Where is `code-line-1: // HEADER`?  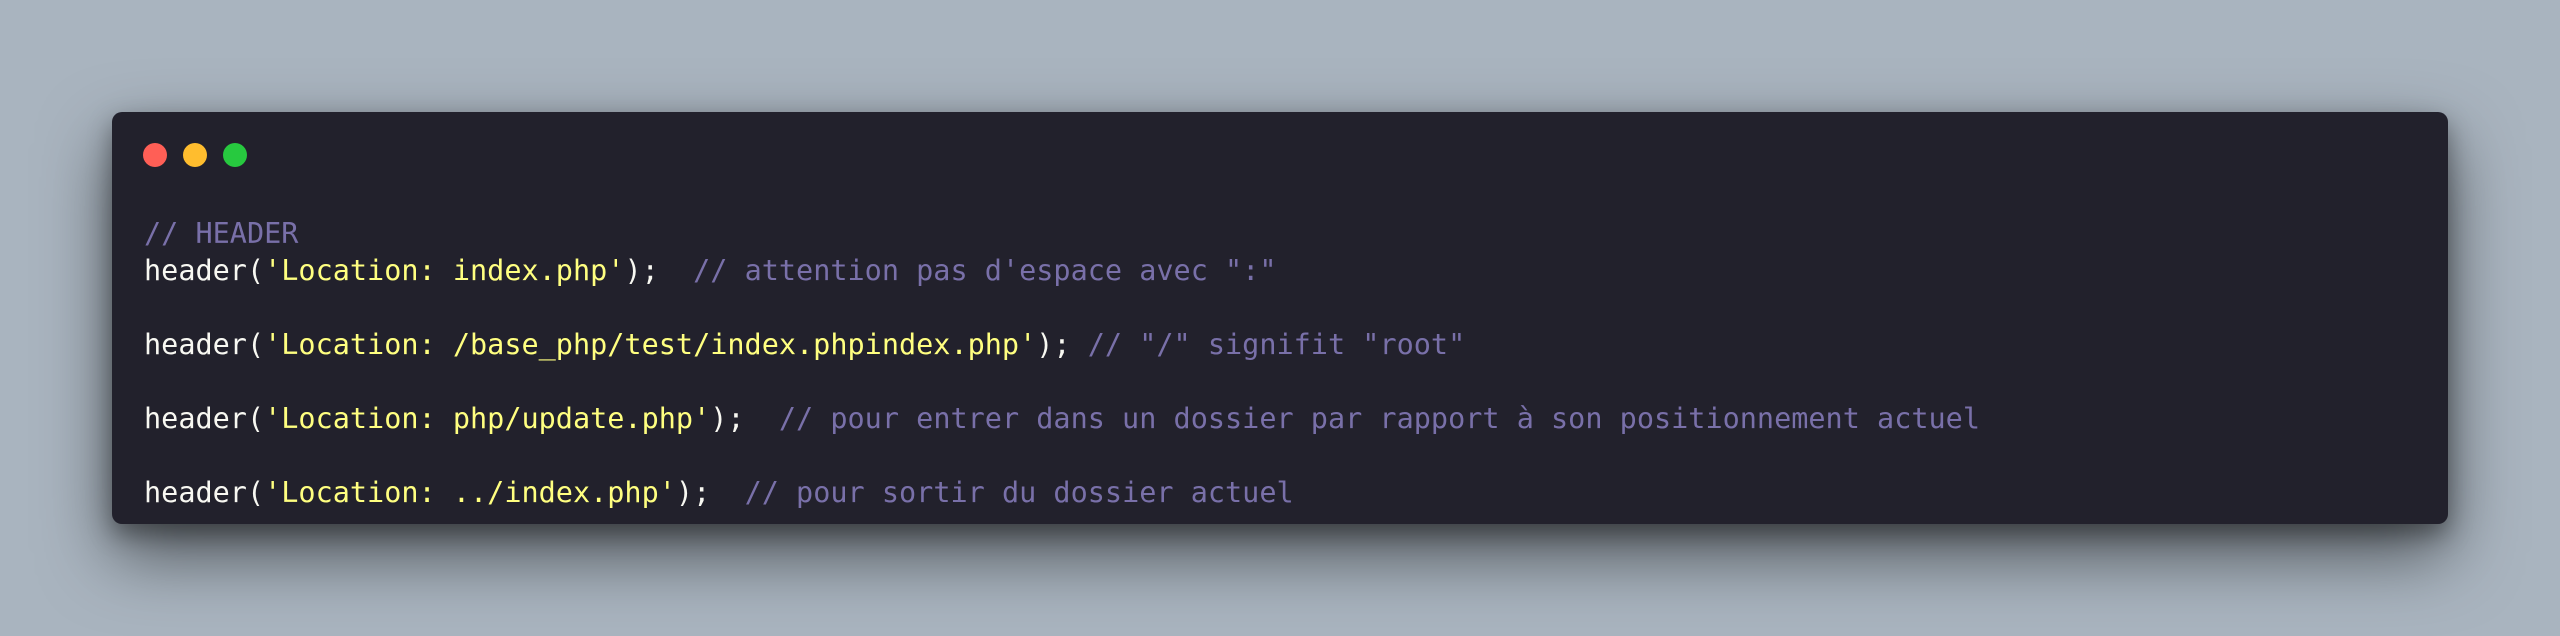 code-line-1: // HEADER is located at coordinates (1062, 233).